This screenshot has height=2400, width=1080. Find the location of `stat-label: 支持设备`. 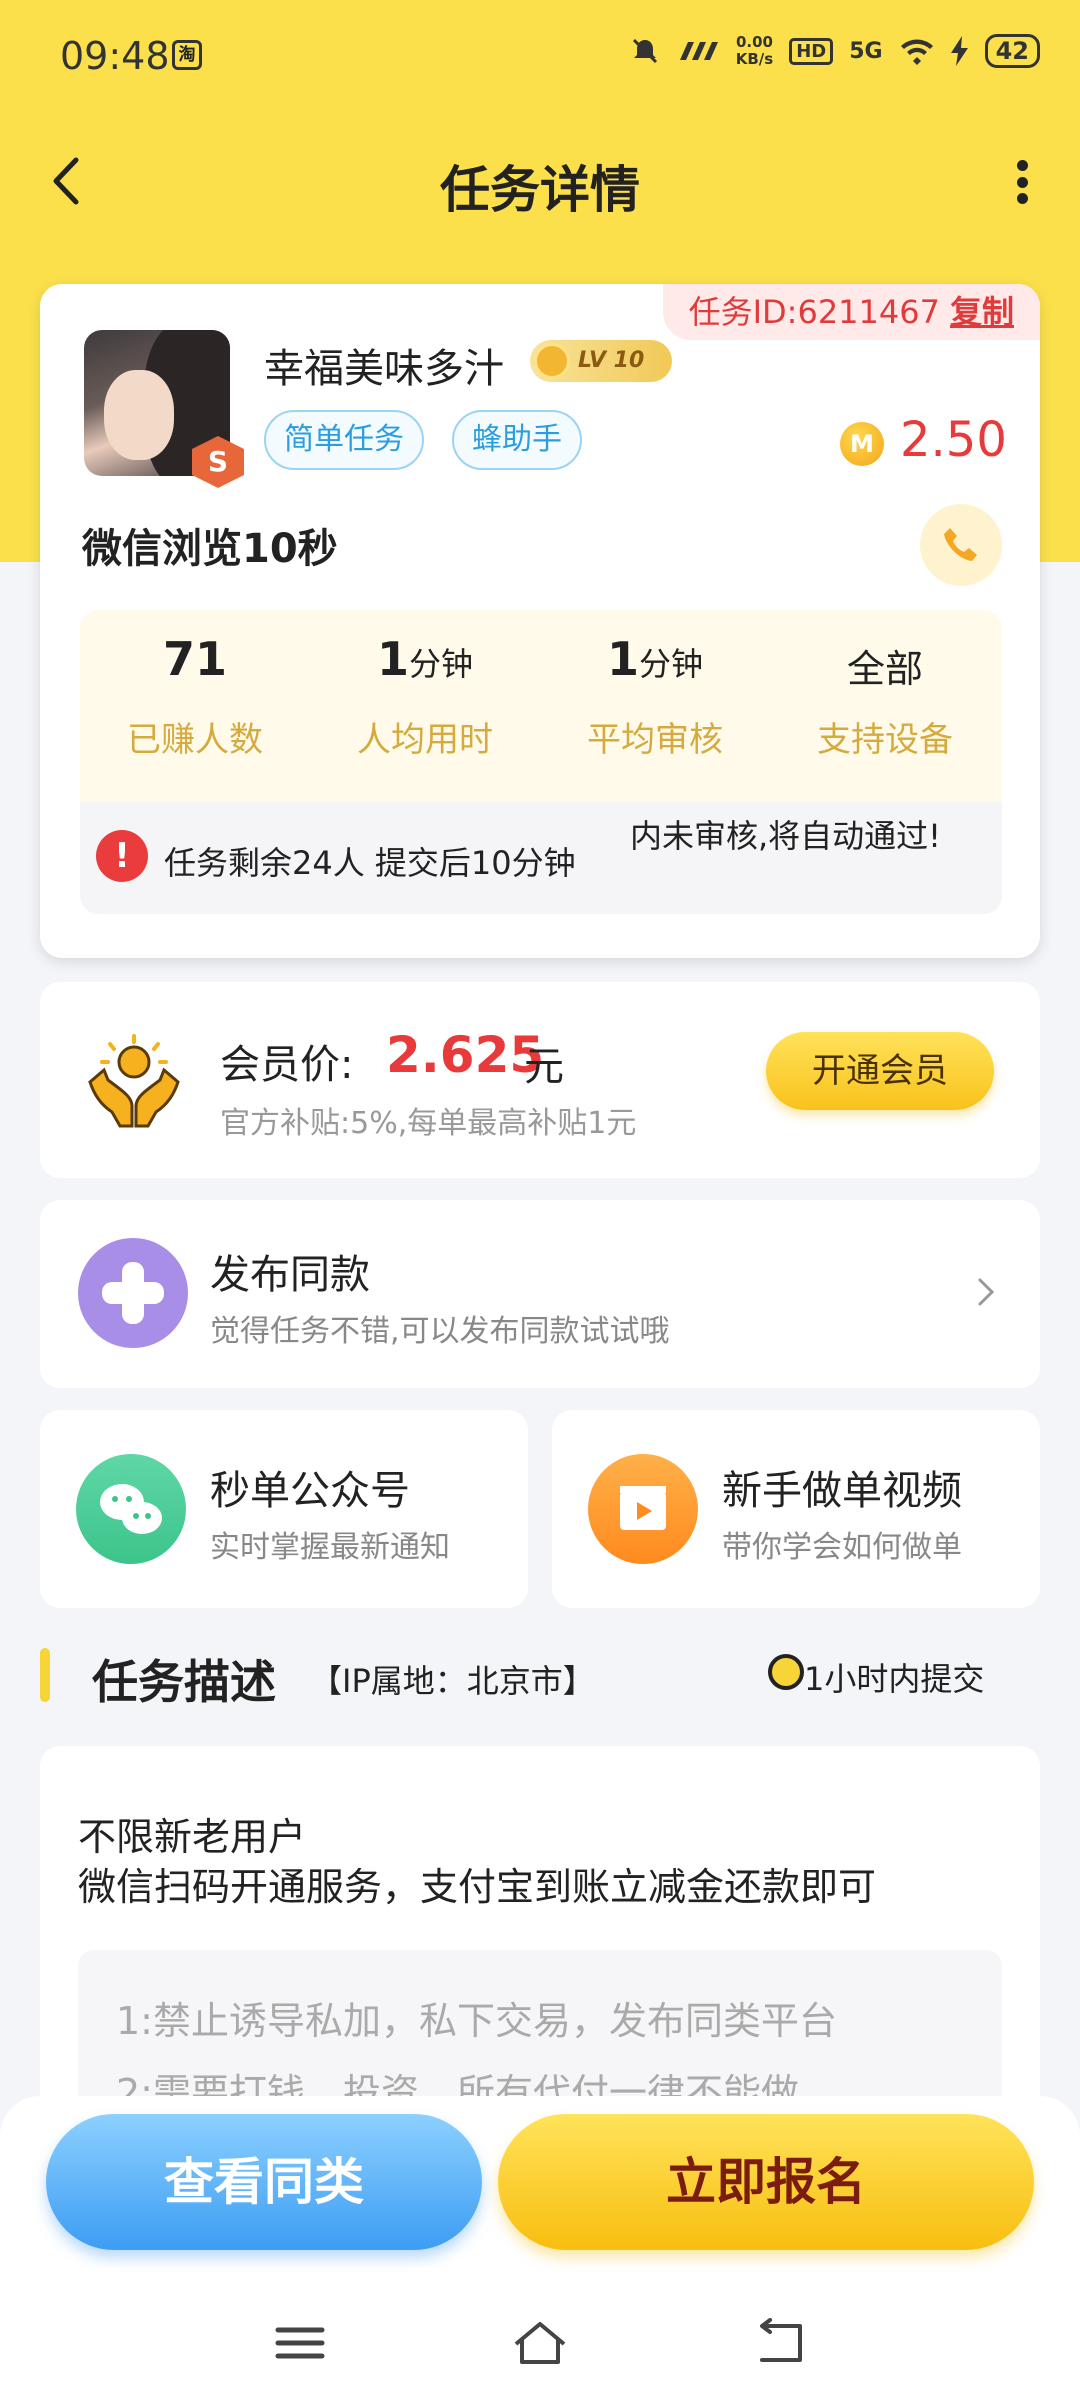

stat-label: 支持设备 is located at coordinates (885, 740).